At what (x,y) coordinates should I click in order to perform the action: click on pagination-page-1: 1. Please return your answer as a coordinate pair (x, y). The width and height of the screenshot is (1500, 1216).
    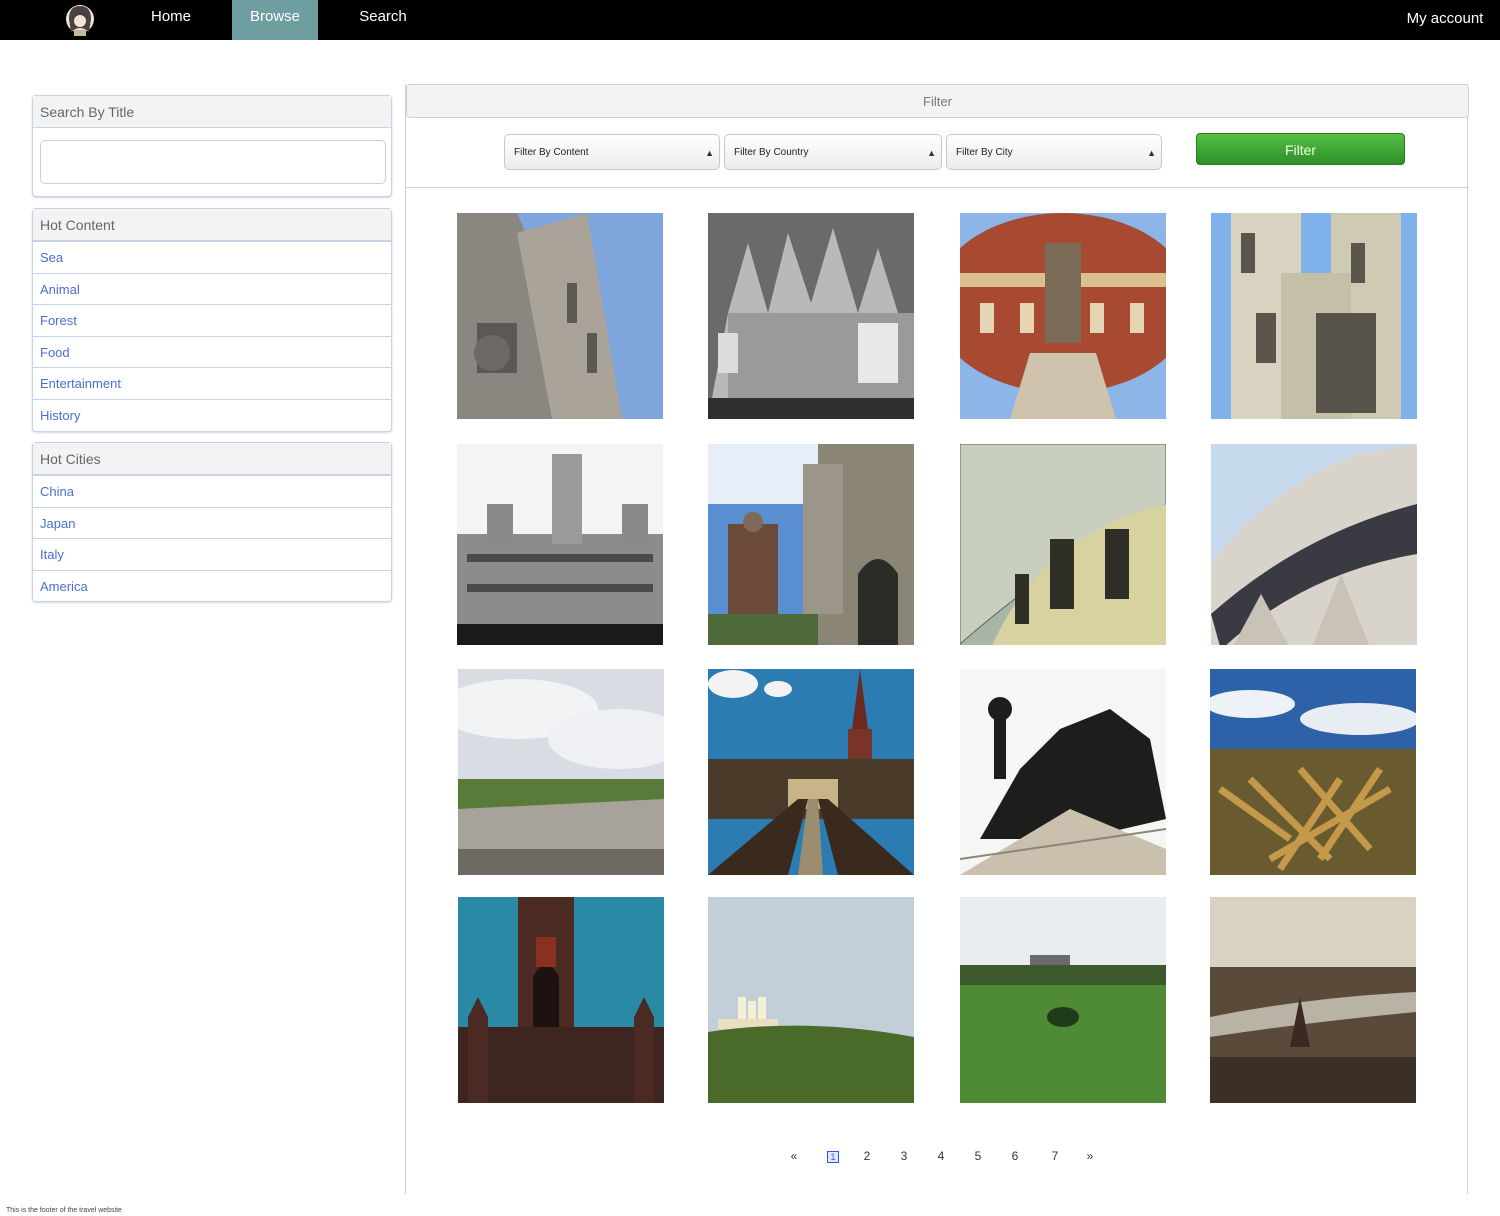
    Looking at the image, I should click on (833, 1156).